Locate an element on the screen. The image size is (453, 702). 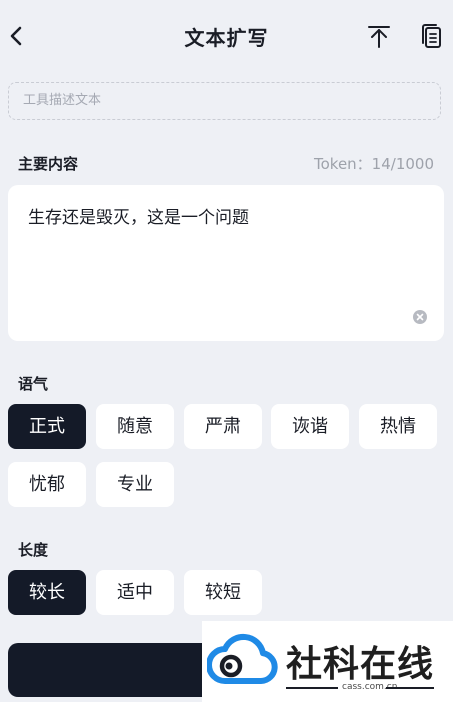
tool-description-field: 工具描述文本 is located at coordinates (224, 101).